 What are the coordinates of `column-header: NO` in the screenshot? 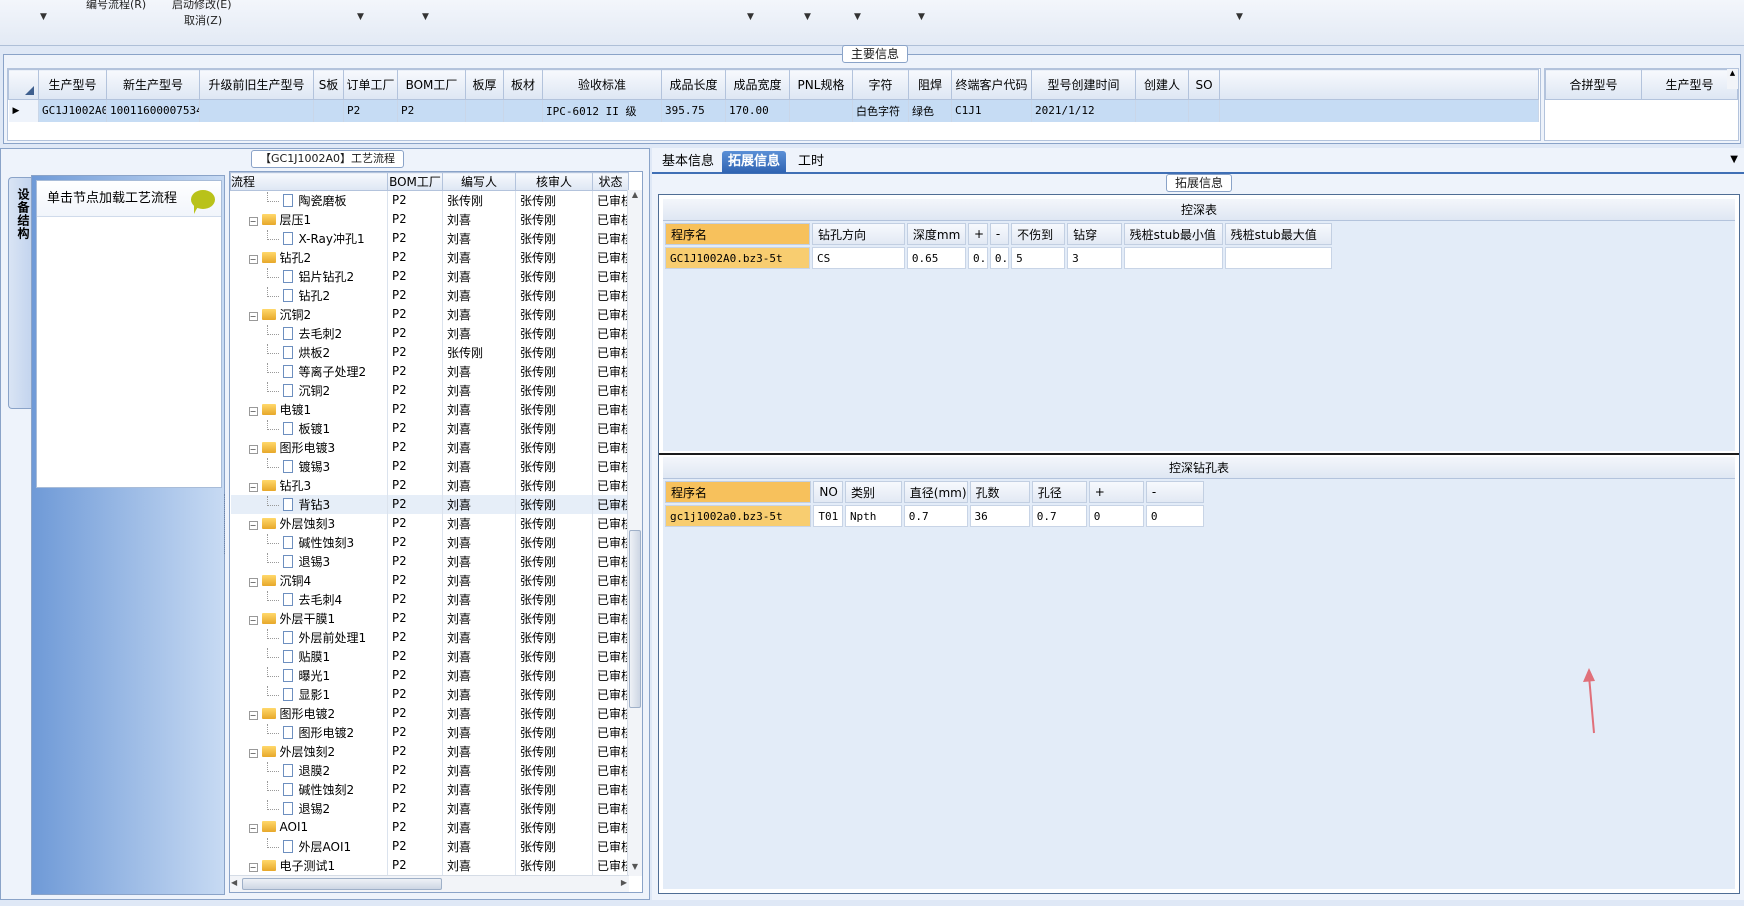 It's located at (828, 492).